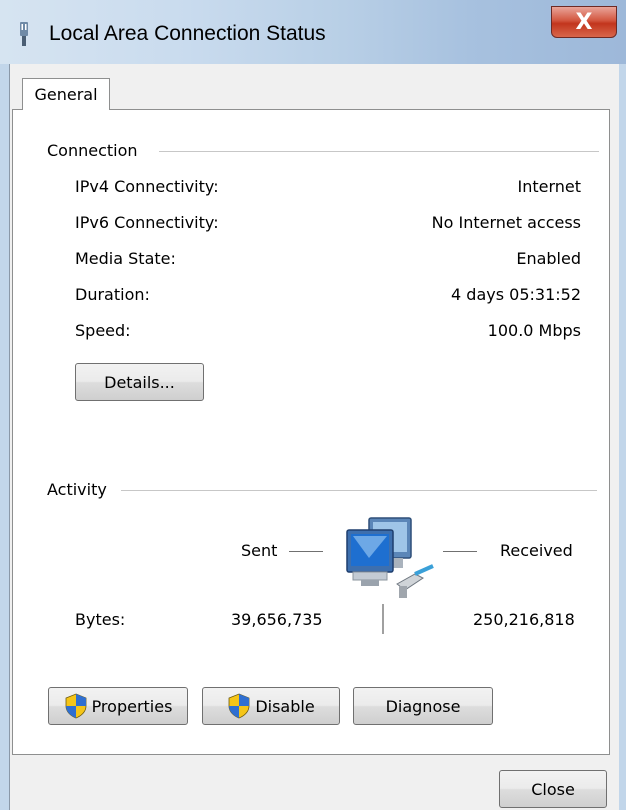 This screenshot has height=810, width=626. What do you see at coordinates (147, 222) in the screenshot?
I see `ipv6-label: IPv6 Connectivity:` at bounding box center [147, 222].